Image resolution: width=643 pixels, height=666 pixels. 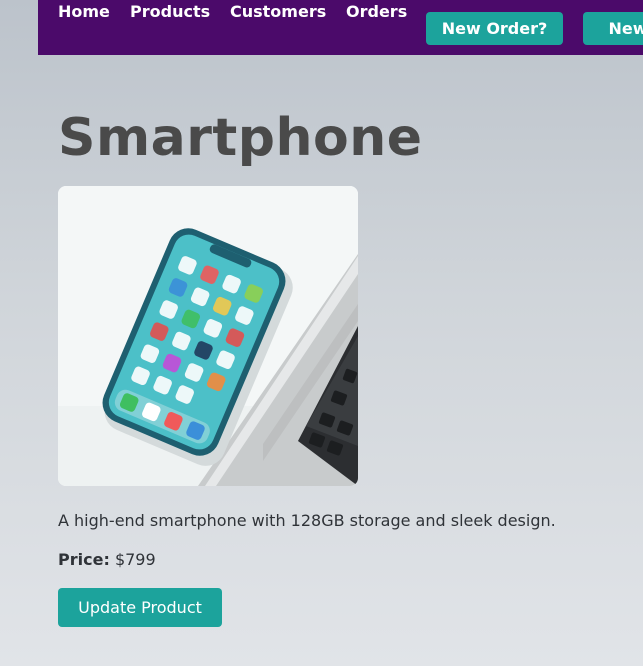 I want to click on nav-link-home: Home, so click(x=84, y=12).